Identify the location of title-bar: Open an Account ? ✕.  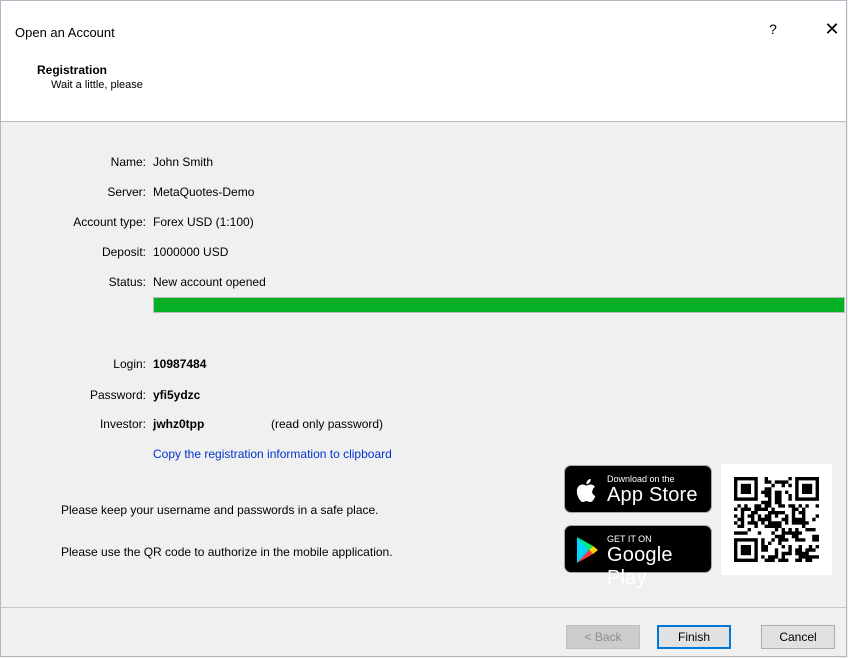
(423, 22).